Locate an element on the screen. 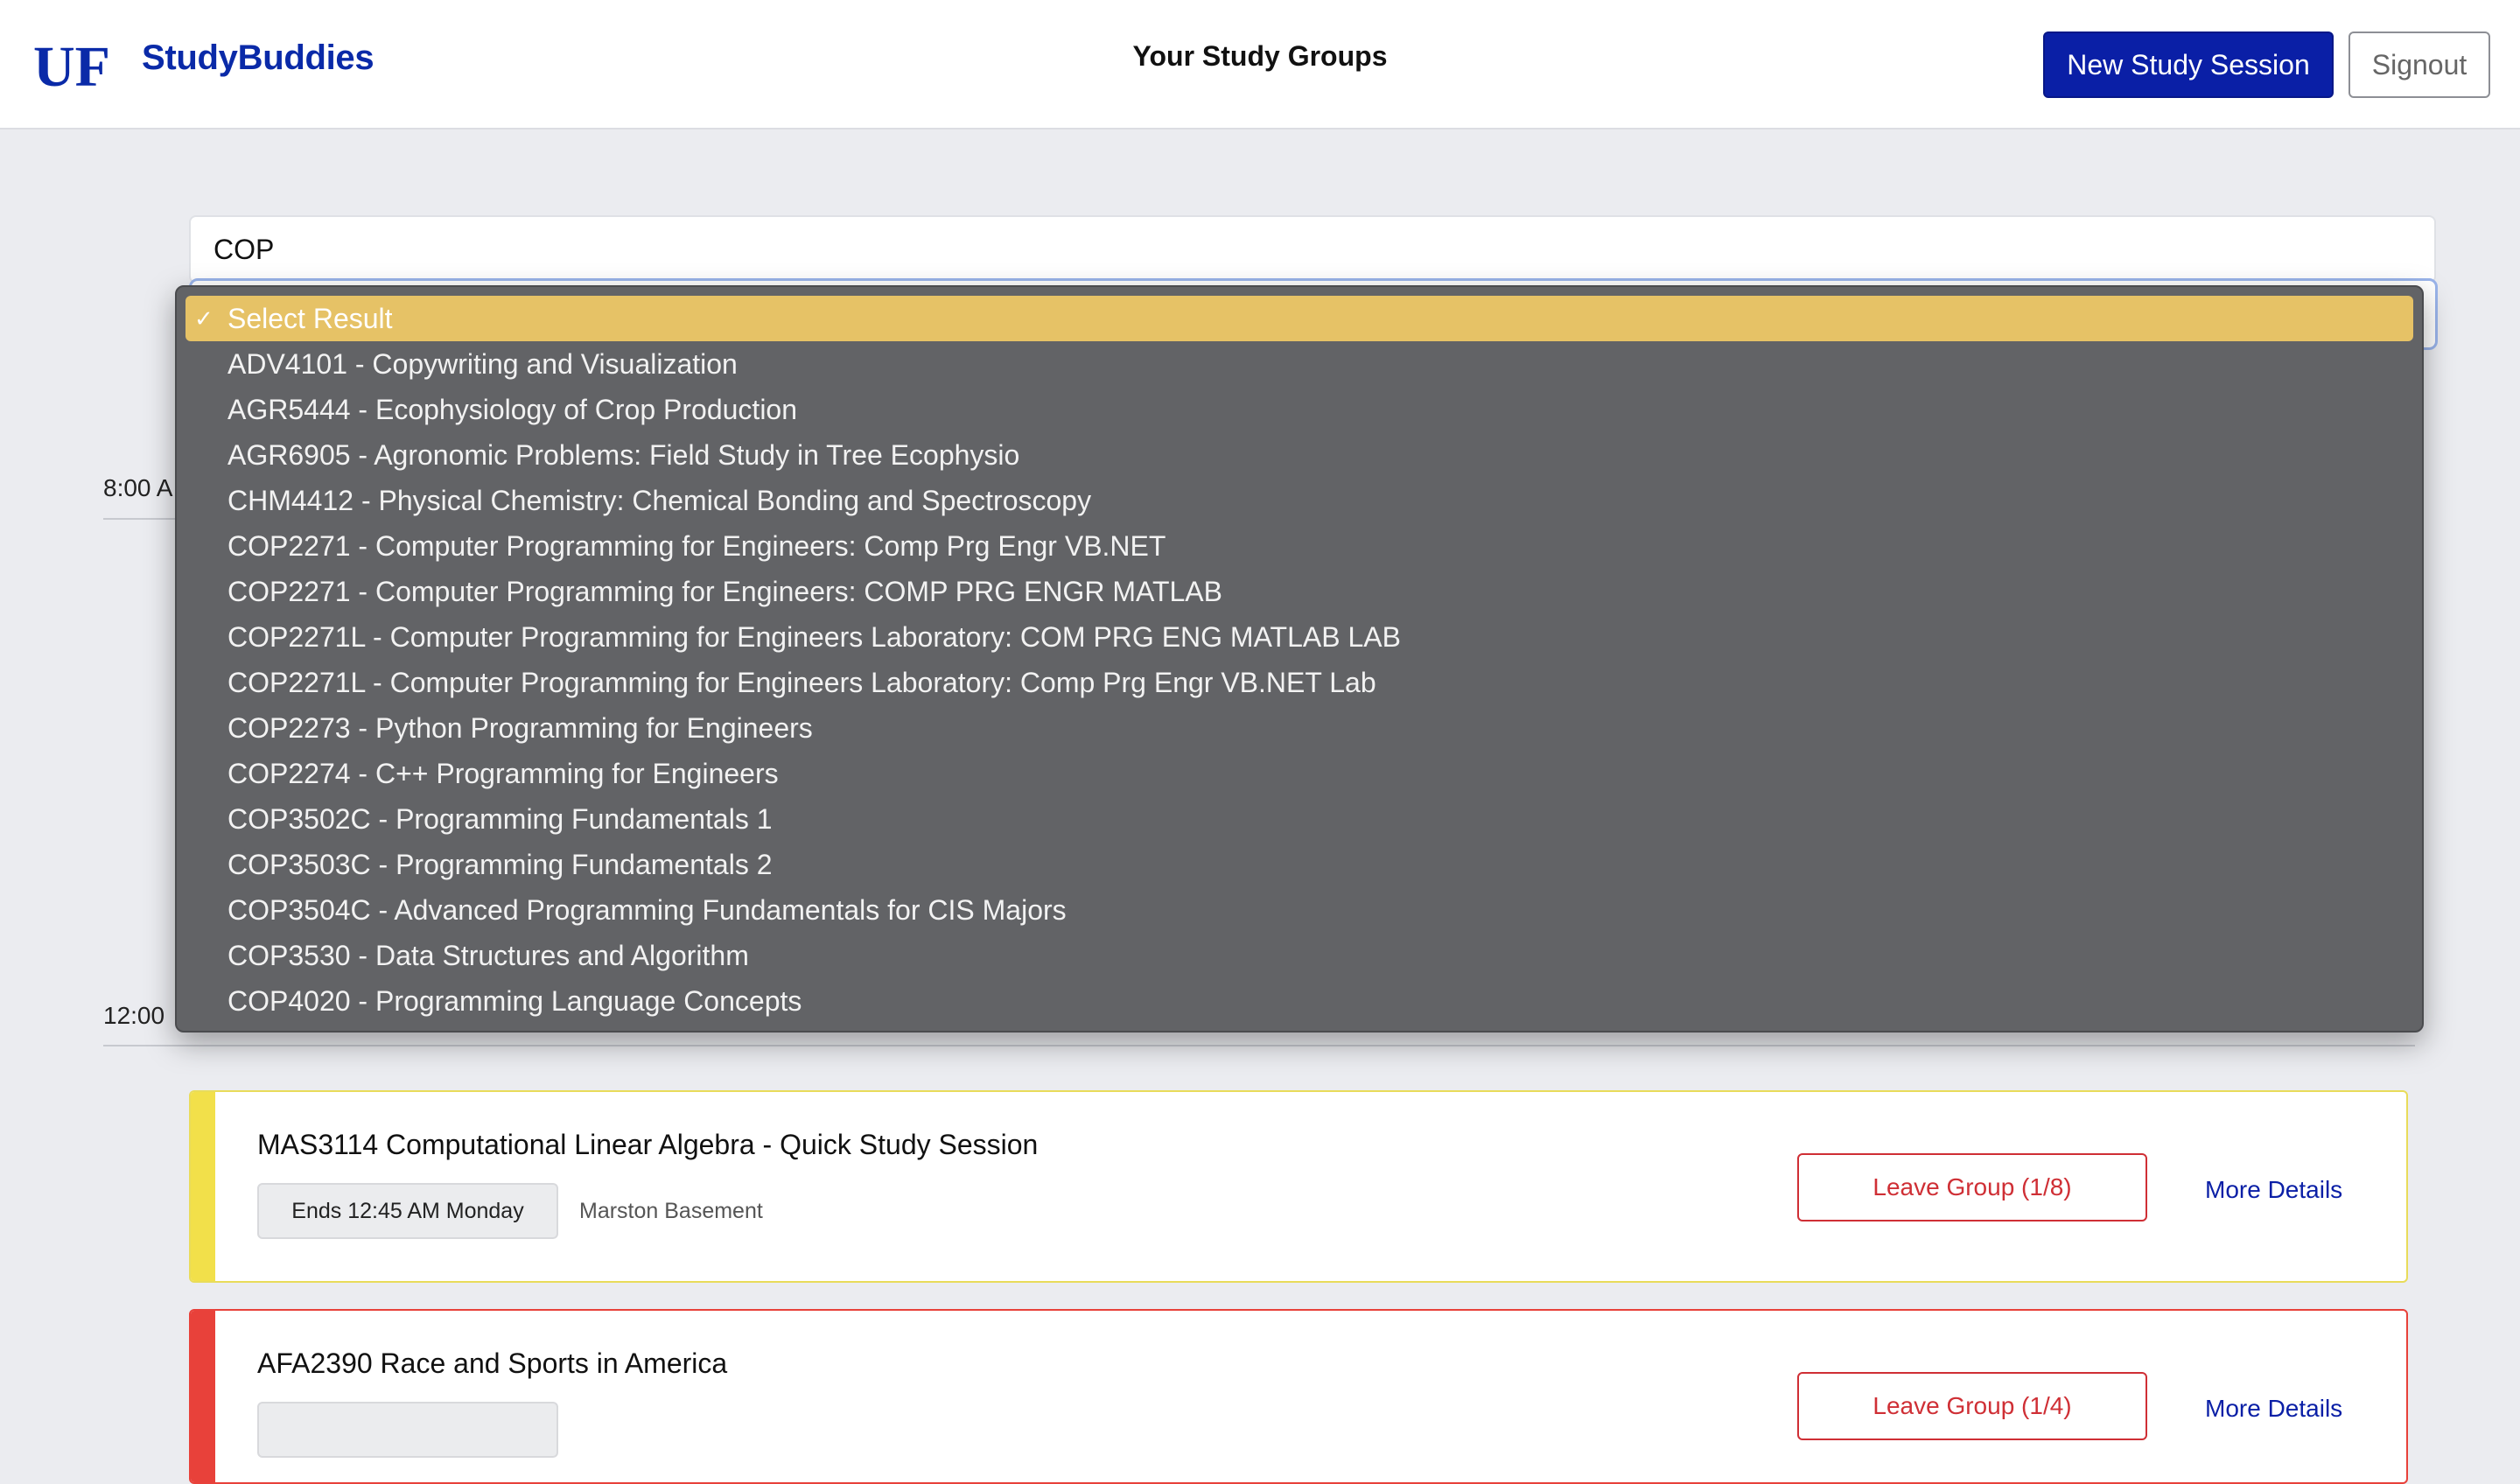 This screenshot has height=1484, width=2520. time-label-8am: 8:00 A is located at coordinates (138, 487).